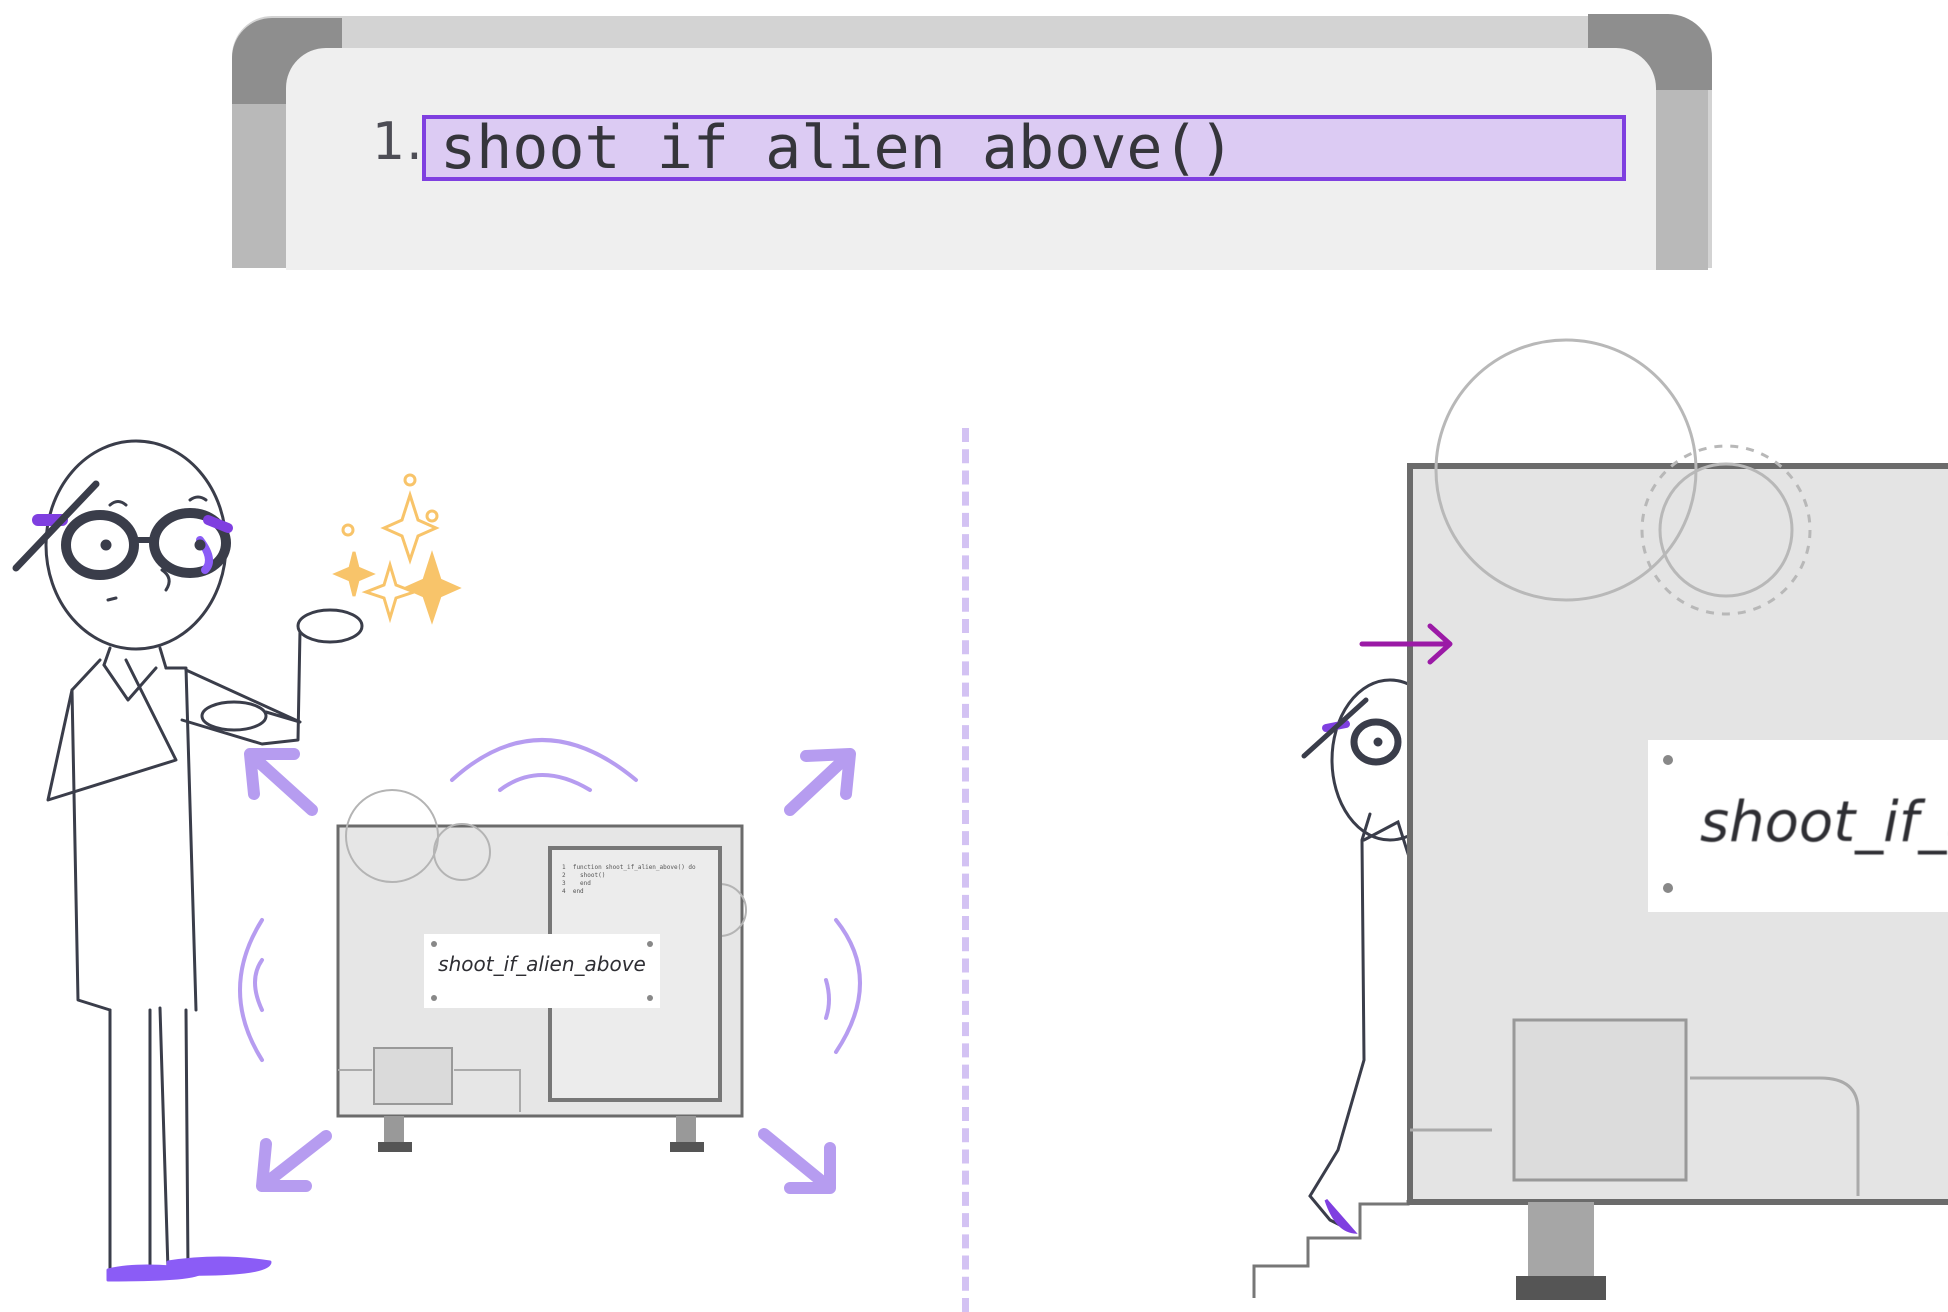  Describe the element at coordinates (397, 549) in the screenshot. I see `sparkles` at that location.